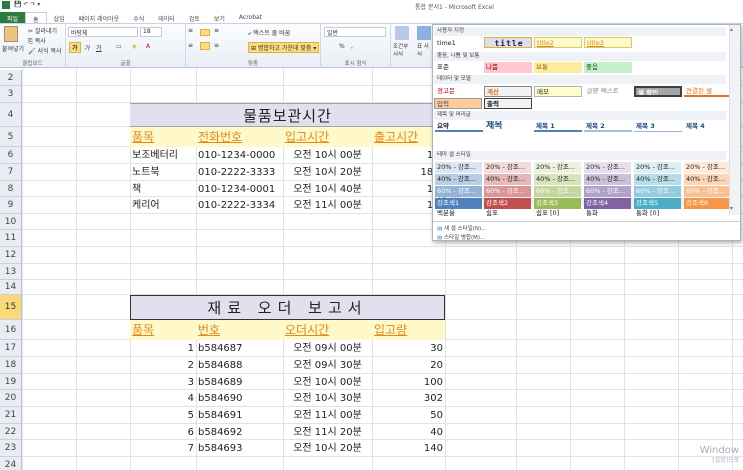 This screenshot has height=470, width=743. I want to click on row-header: 3, so click(11, 94).